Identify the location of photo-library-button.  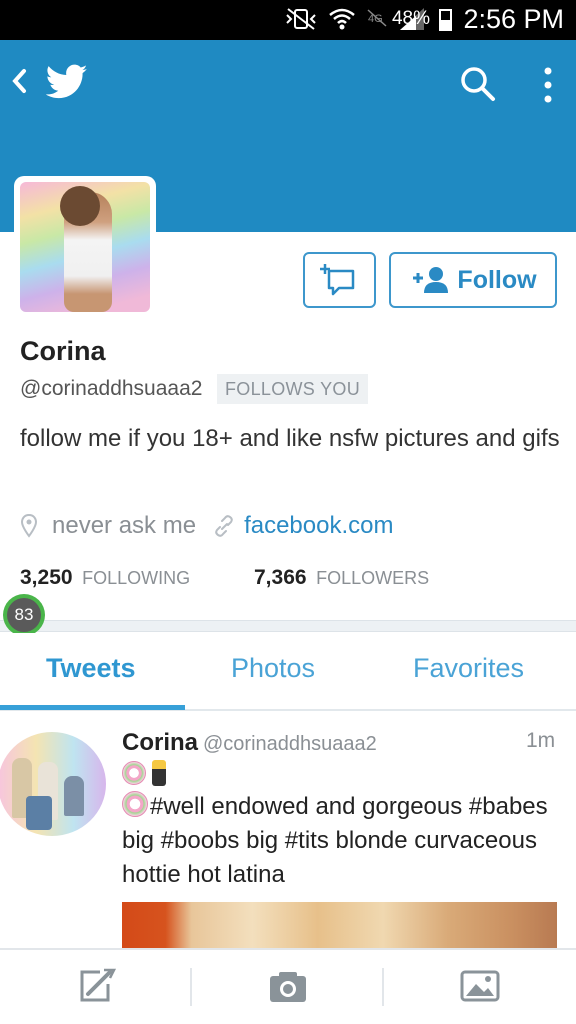
(480, 986).